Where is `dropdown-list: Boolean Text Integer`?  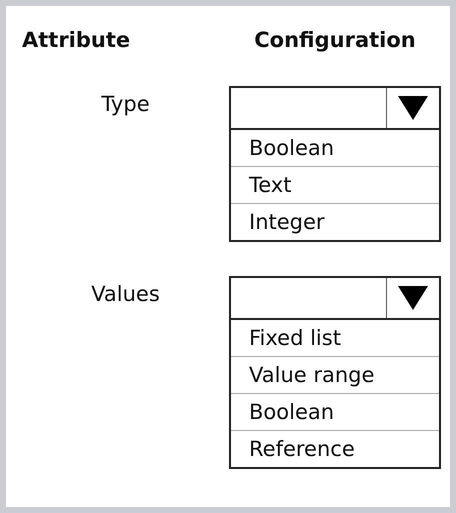
dropdown-list: Boolean Text Integer is located at coordinates (335, 164).